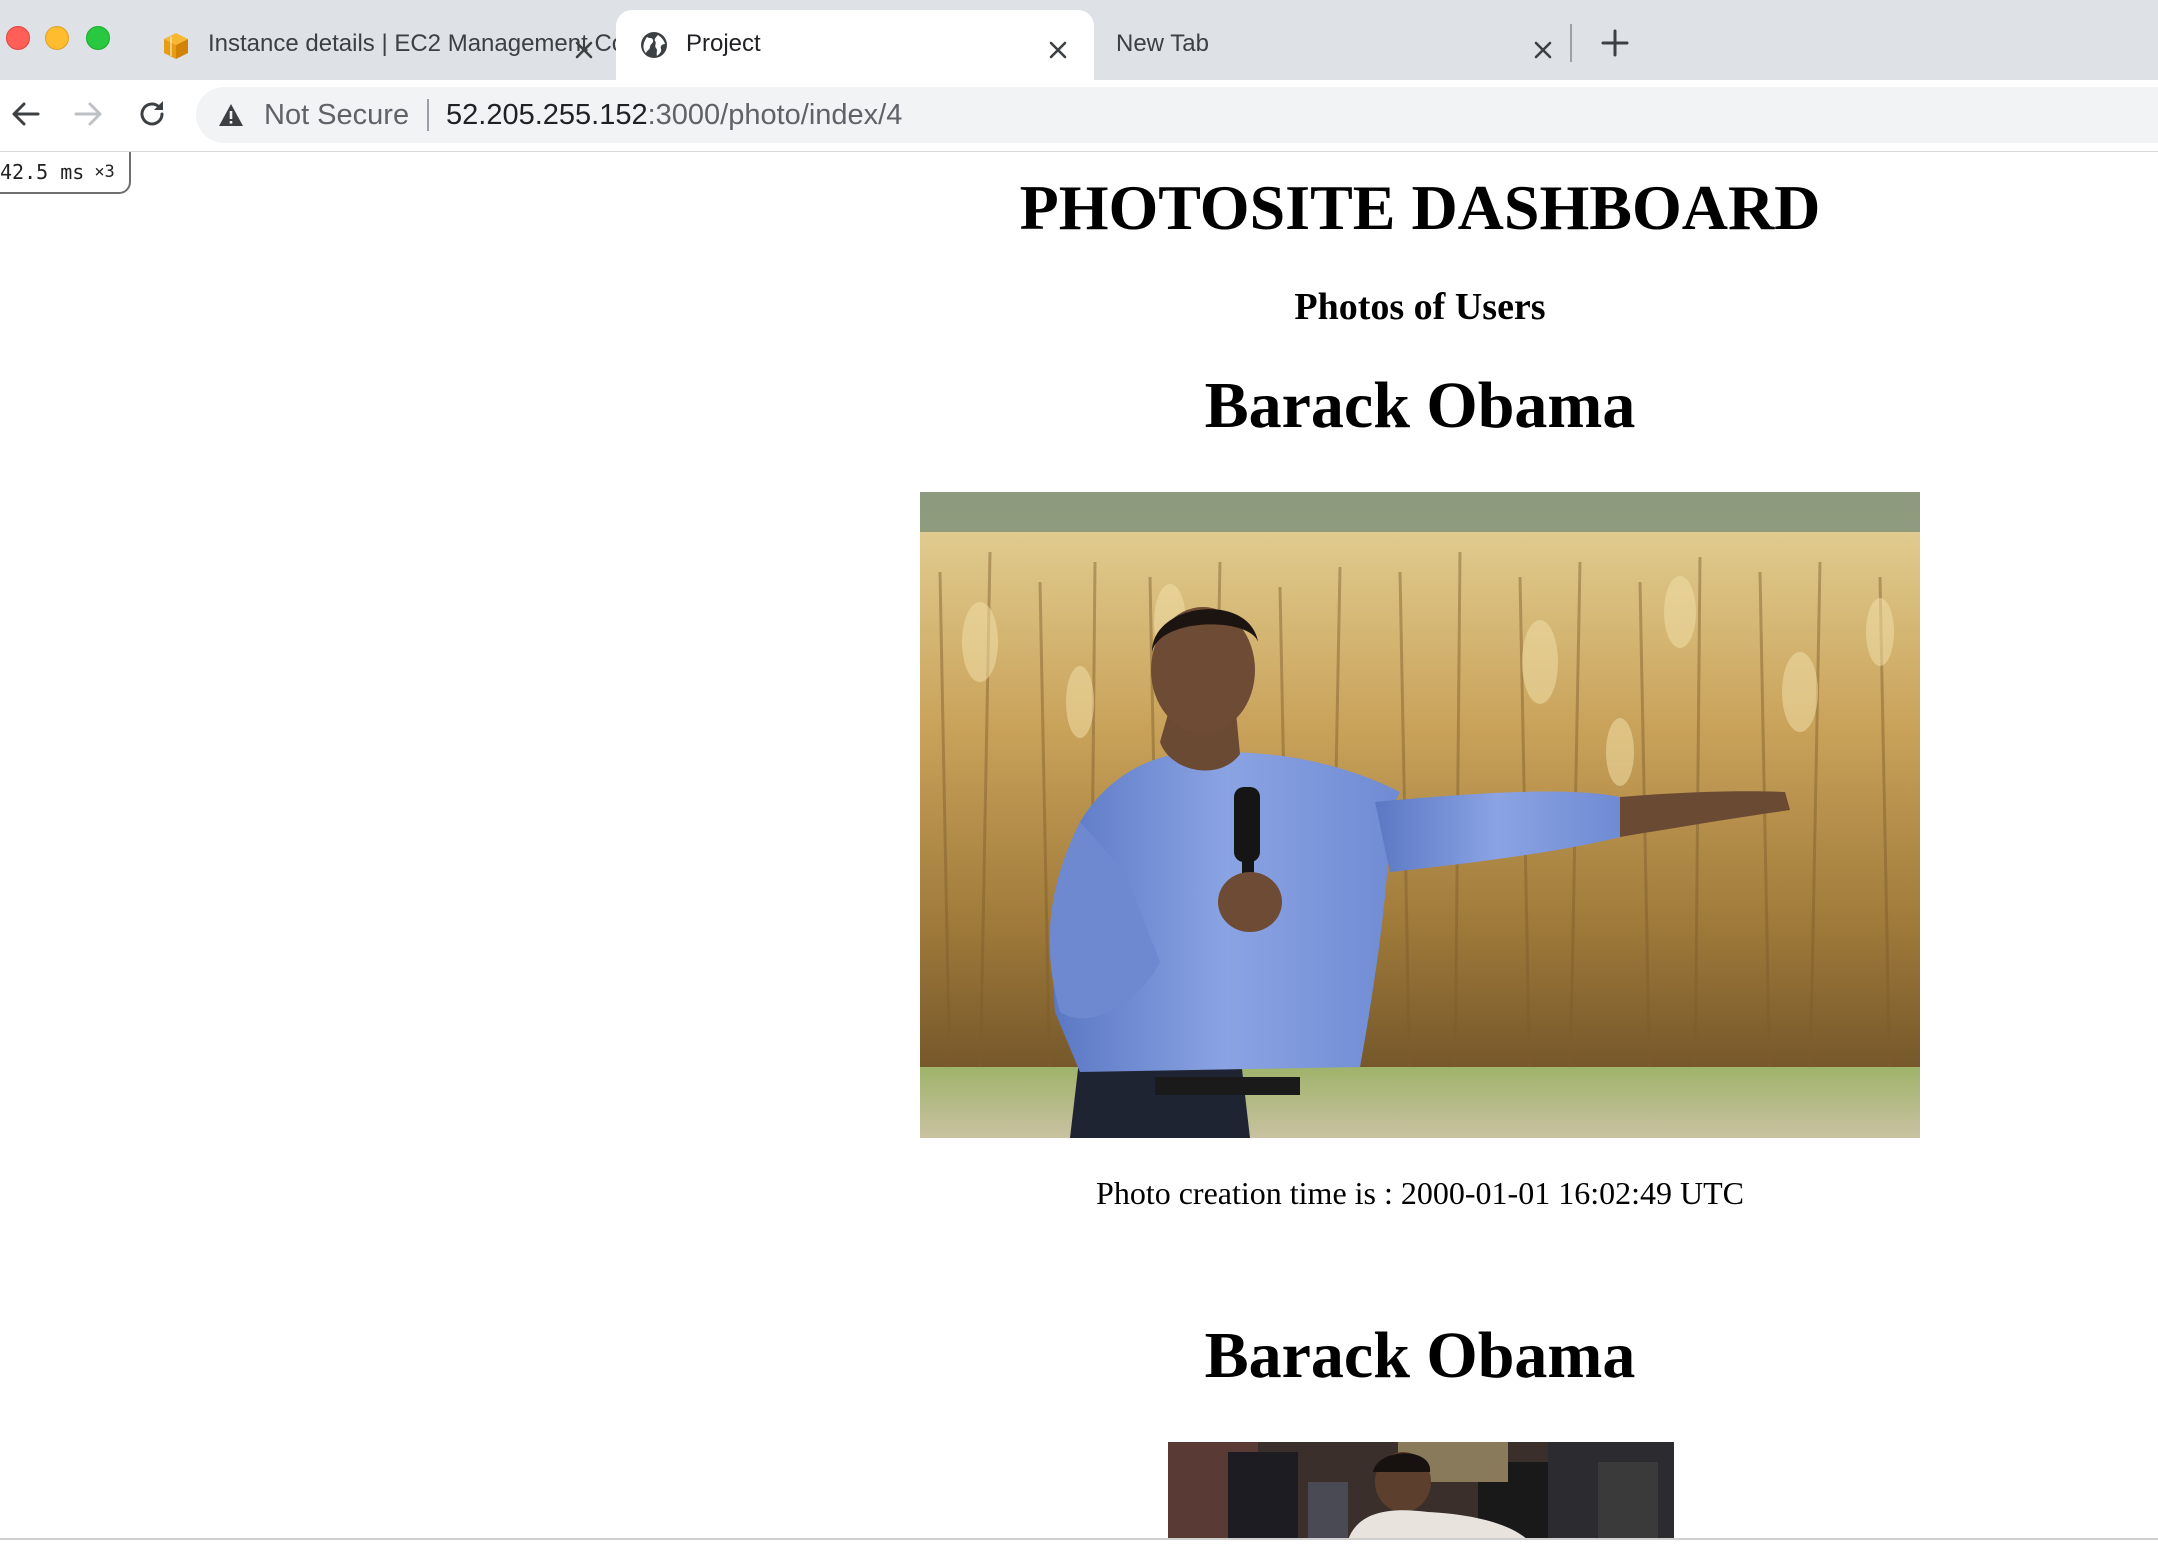  Describe the element at coordinates (775, 115) in the screenshot. I see `url-path: :3000/photo/index/4` at that location.